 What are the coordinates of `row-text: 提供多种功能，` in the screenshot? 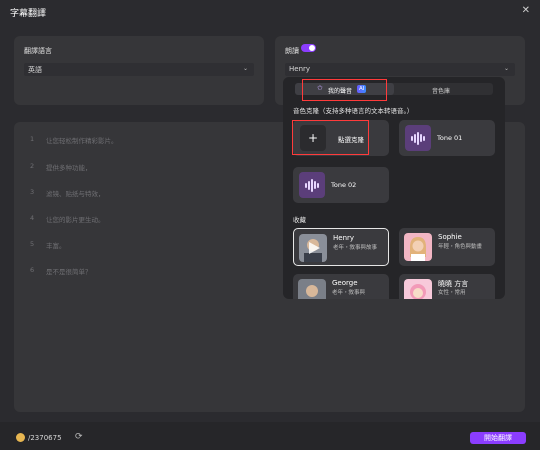 It's located at (69, 168).